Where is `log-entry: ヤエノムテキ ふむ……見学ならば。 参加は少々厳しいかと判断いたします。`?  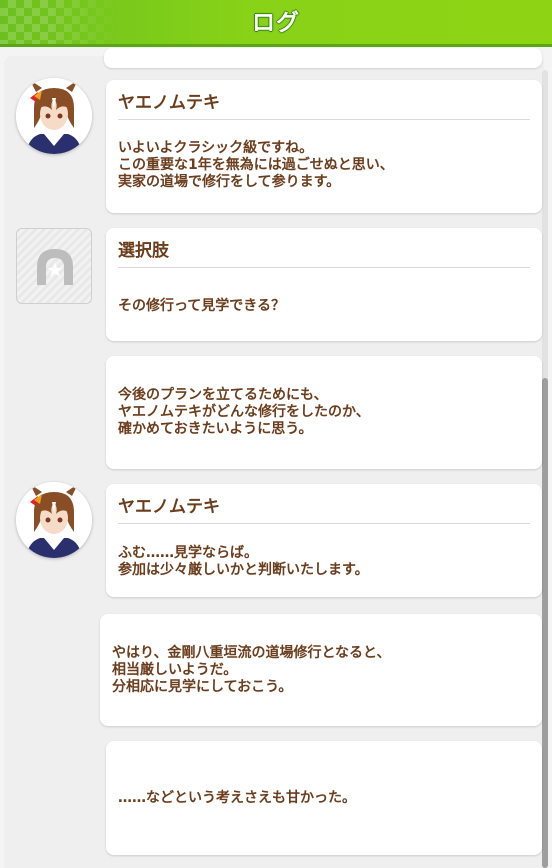 log-entry: ヤエノムテキ ふむ……見学ならば。 参加は少々厳しいかと判断いたします。 is located at coordinates (324, 540).